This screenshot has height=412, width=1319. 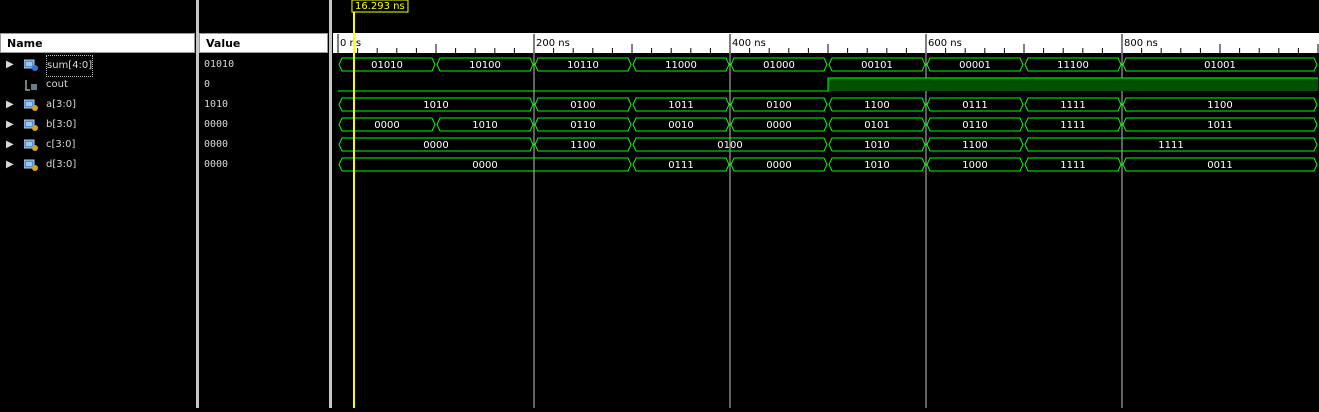 What do you see at coordinates (350, 43) in the screenshot?
I see `ruler-label: 0 ns` at bounding box center [350, 43].